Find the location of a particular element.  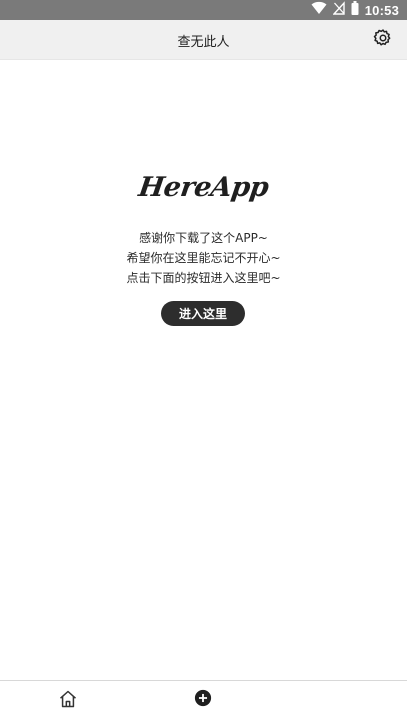

battery-icon is located at coordinates (355, 10).